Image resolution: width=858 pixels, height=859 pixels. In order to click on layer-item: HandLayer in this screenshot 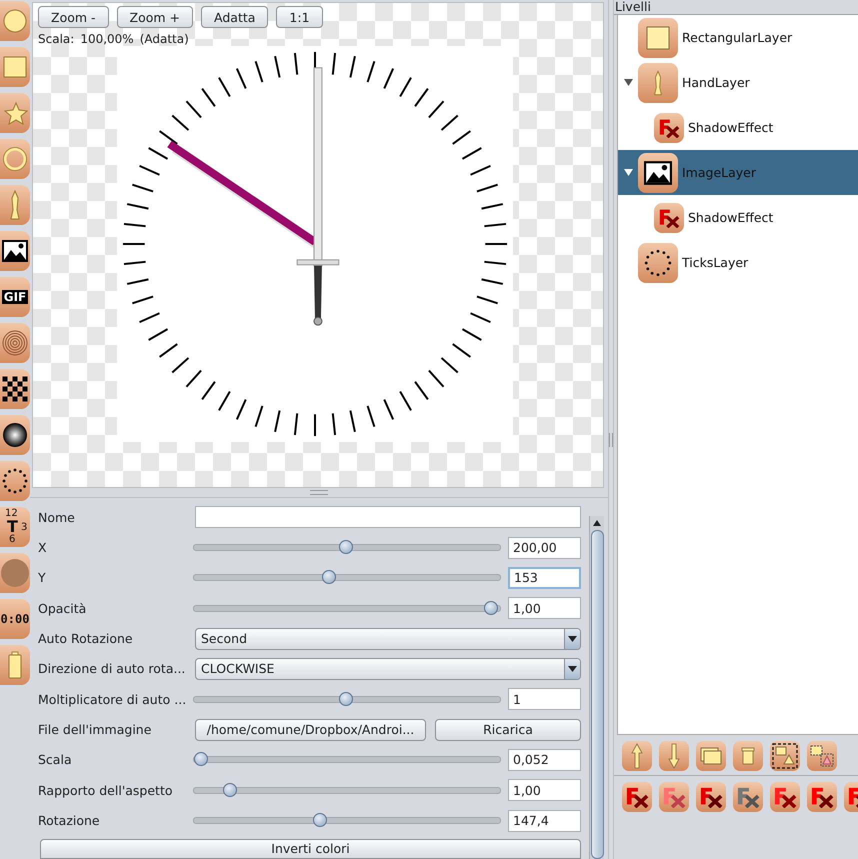, I will do `click(738, 82)`.